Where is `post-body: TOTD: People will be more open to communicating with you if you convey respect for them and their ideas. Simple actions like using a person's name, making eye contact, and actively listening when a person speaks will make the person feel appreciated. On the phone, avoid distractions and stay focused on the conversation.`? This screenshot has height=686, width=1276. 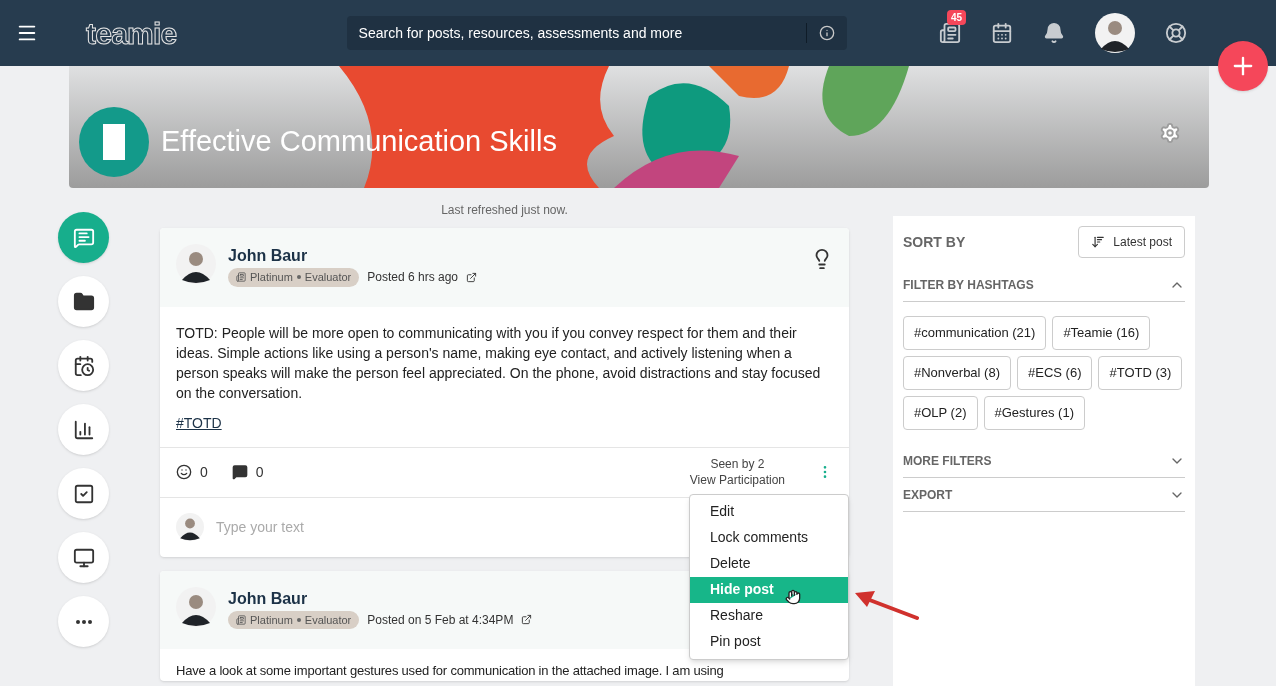 post-body: TOTD: People will be more open to communicating with you if you convey respect for them and their ideas. Simple actions like using a person's name, making eye contact, and actively listening when a person speaks will make the person feel appreciated. On the phone, avoid distractions and stay focused on the conversation. is located at coordinates (498, 363).